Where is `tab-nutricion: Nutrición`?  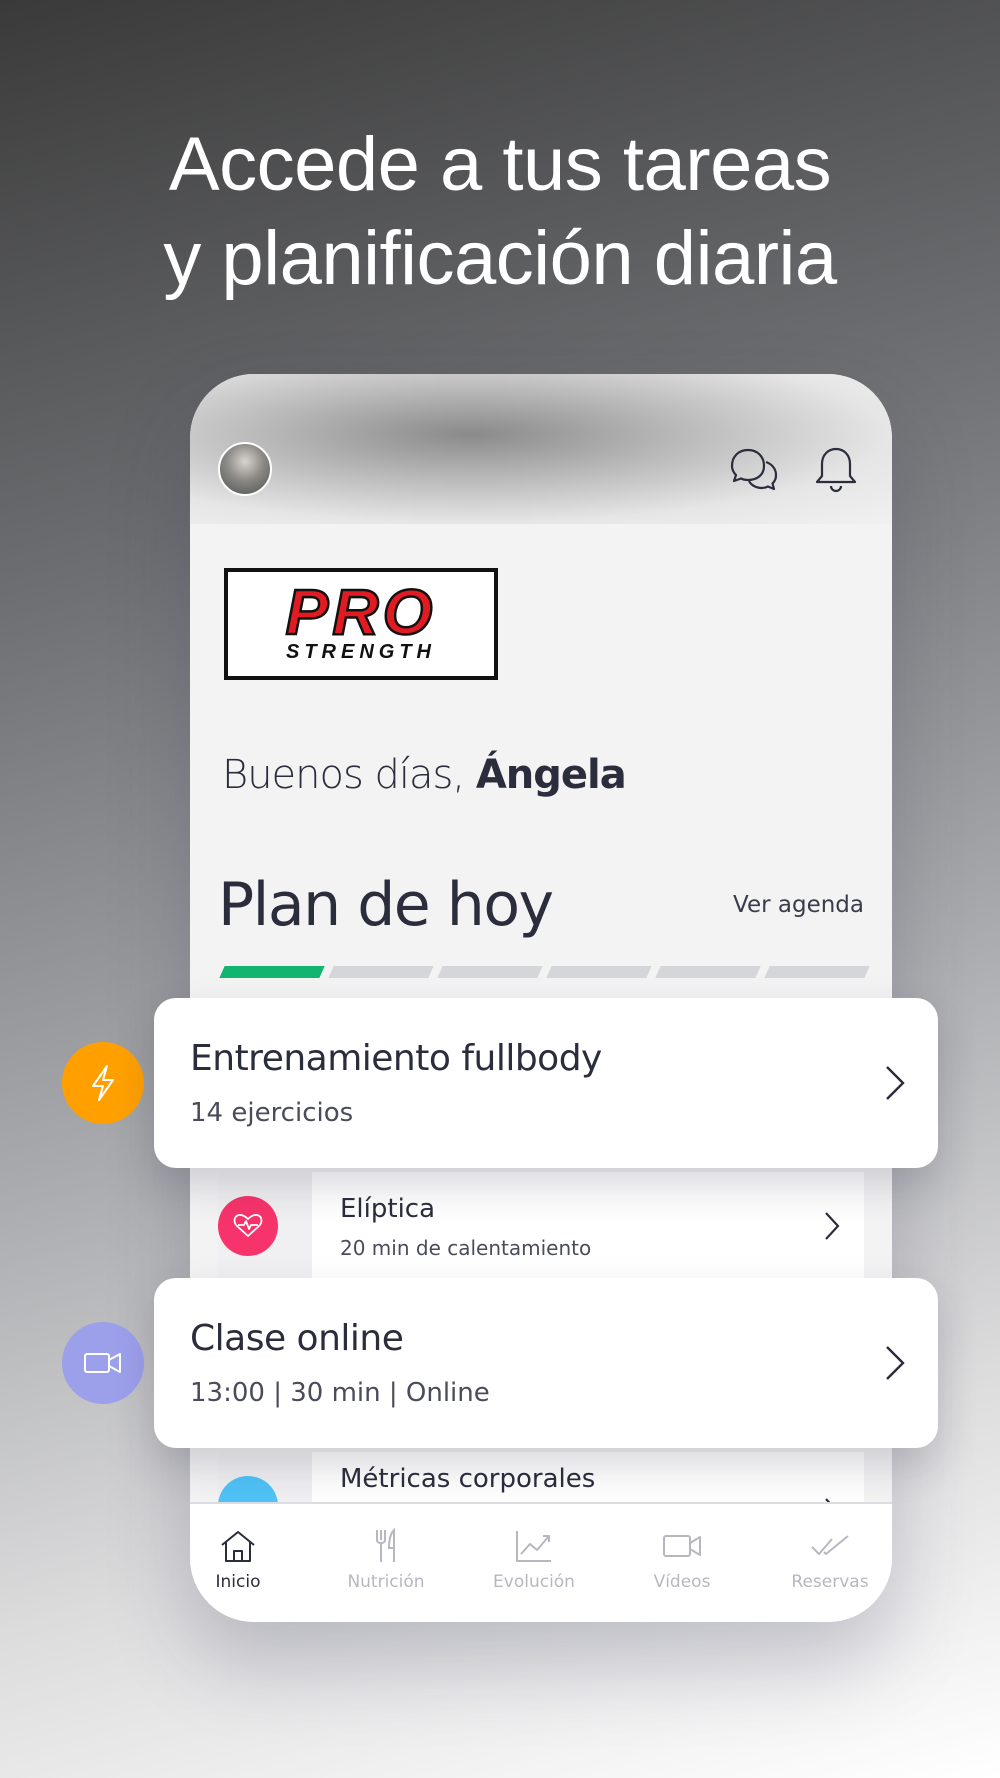 tab-nutricion: Nutrición is located at coordinates (386, 1560).